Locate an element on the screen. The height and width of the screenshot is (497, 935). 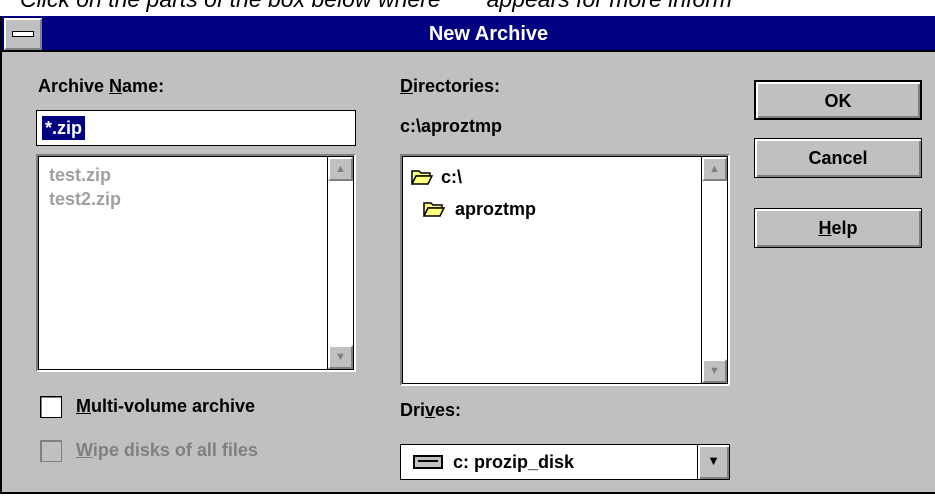
drives-selected-value: c: prozip_disk is located at coordinates (514, 462).